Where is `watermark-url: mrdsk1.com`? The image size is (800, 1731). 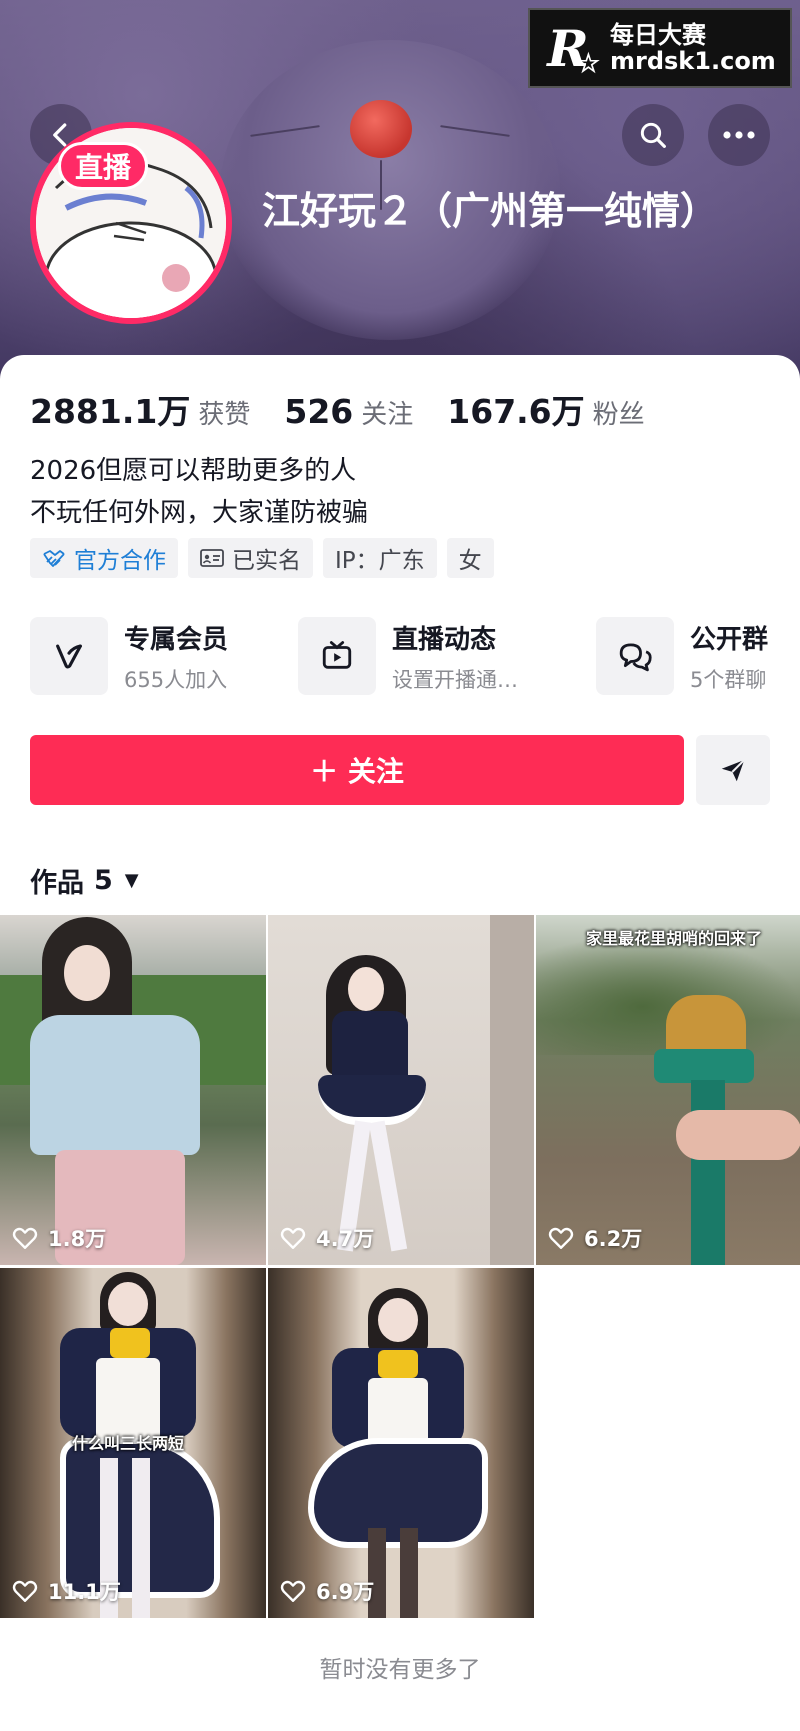
watermark-url: mrdsk1.com is located at coordinates (693, 61).